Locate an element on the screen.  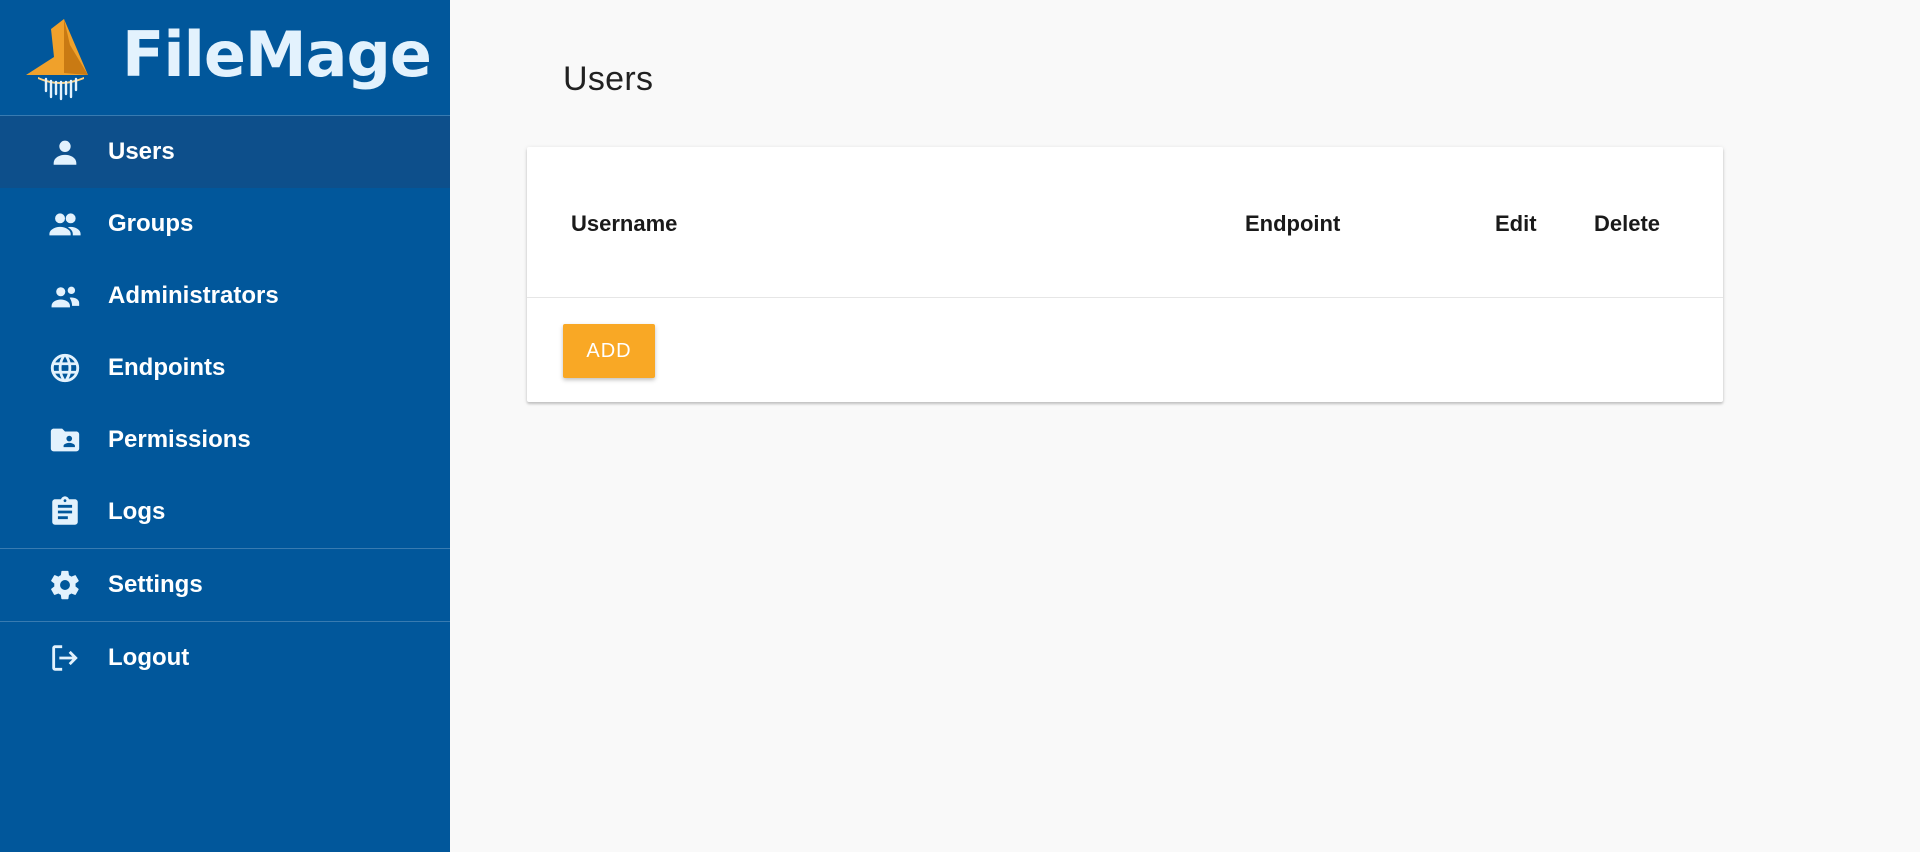
sidebar-item-label: Administrators is located at coordinates (193, 295).